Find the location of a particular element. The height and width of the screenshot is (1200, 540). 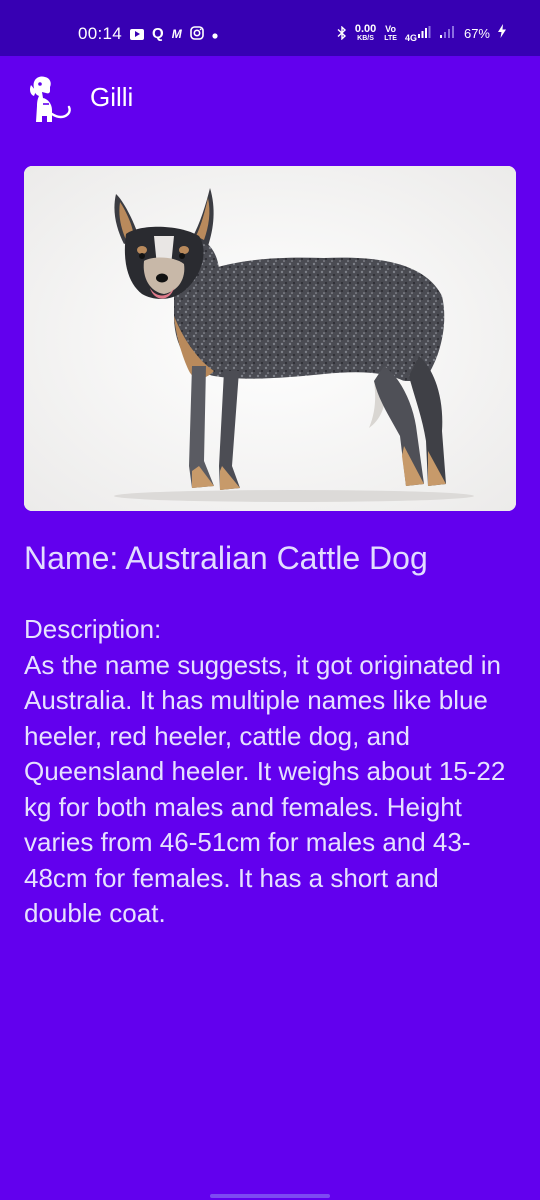

dog-icon is located at coordinates (51, 100).